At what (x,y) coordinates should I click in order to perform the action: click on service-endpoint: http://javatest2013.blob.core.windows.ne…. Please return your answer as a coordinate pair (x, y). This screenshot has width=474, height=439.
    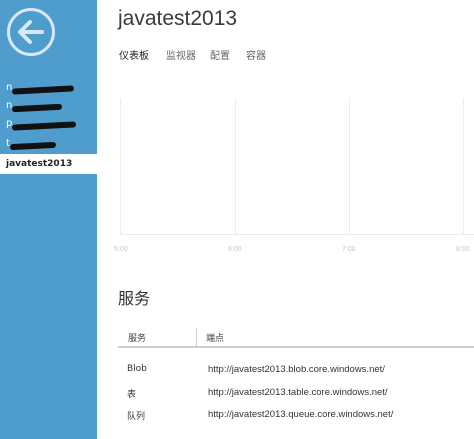
    Looking at the image, I should click on (296, 369).